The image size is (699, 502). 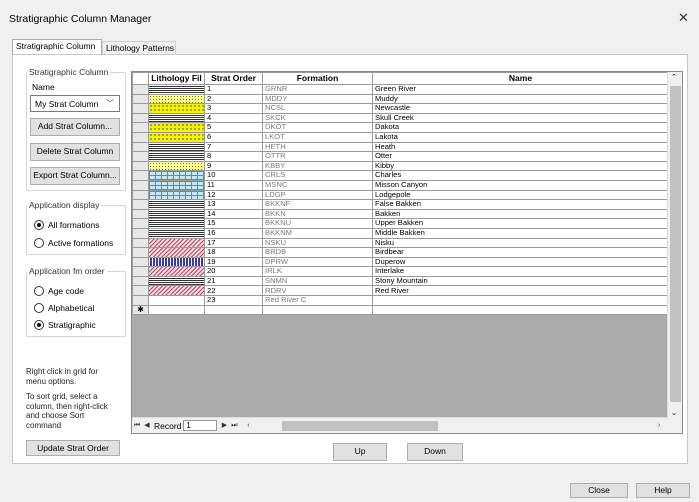 I want to click on name-cell: Bakken, so click(x=520, y=214).